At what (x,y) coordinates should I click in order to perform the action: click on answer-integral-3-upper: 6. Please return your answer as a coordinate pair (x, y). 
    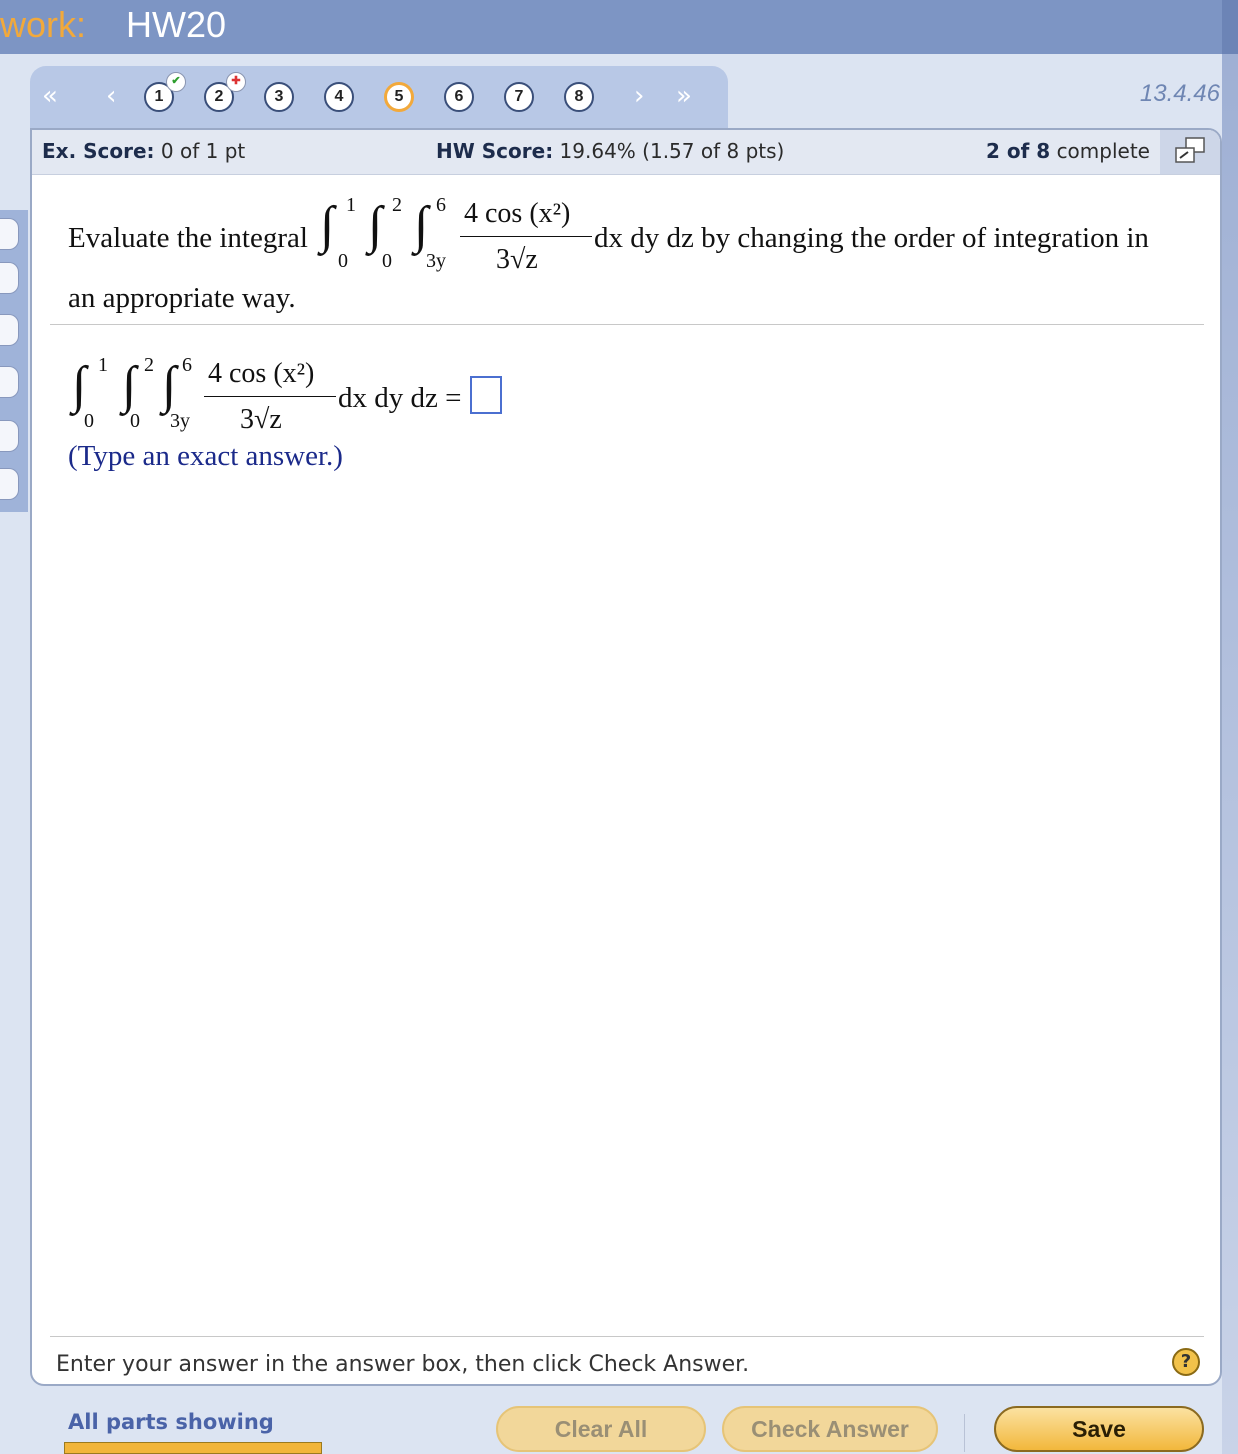
    Looking at the image, I should click on (187, 365).